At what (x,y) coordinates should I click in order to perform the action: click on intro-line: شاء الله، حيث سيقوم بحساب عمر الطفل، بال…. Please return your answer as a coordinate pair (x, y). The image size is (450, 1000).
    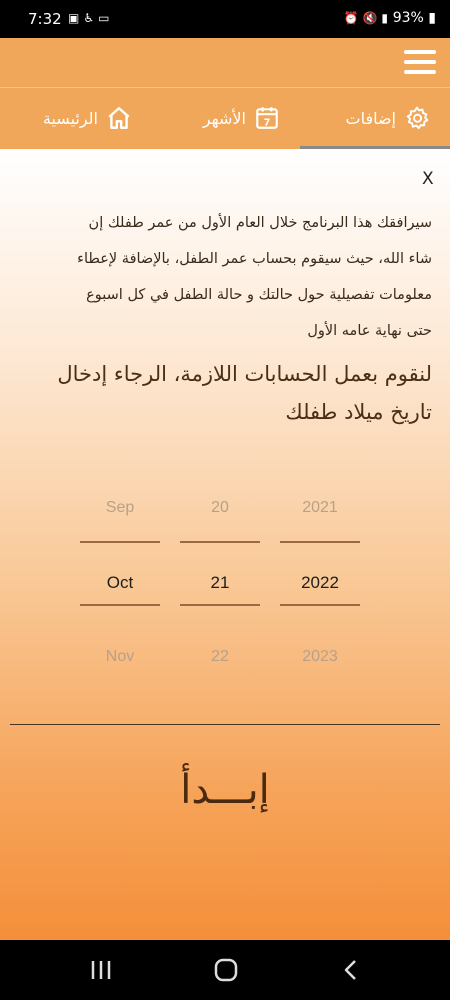
    Looking at the image, I should click on (254, 259).